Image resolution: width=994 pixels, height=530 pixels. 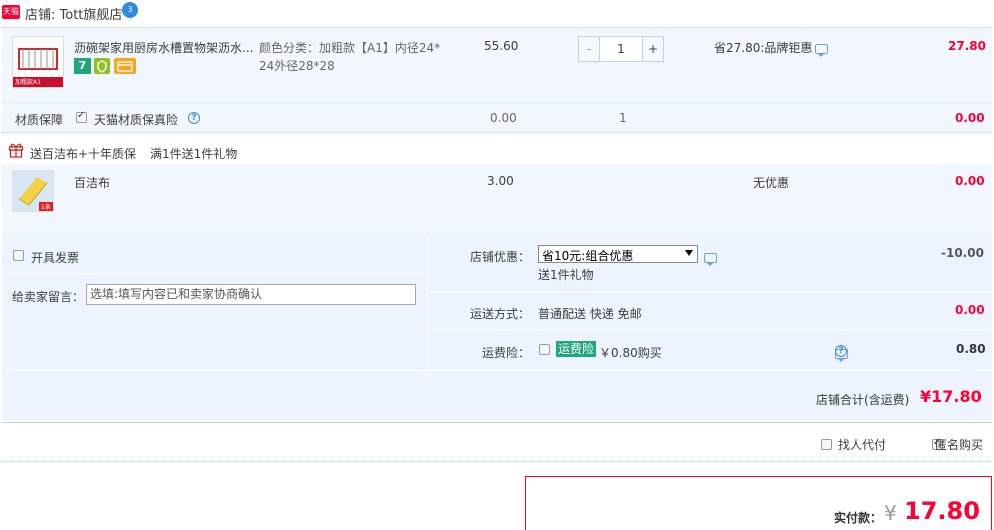 I want to click on invoice-label: 开具发票, so click(x=55, y=258).